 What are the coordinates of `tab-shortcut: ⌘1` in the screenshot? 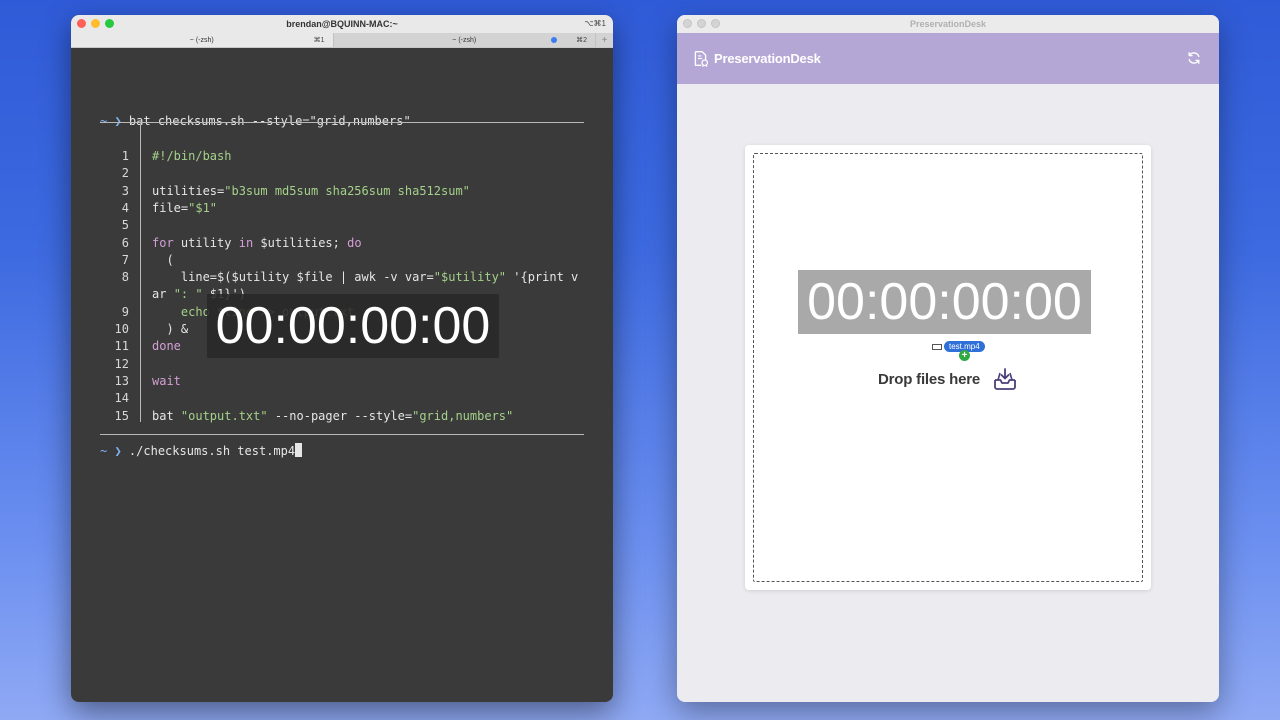 It's located at (319, 40).